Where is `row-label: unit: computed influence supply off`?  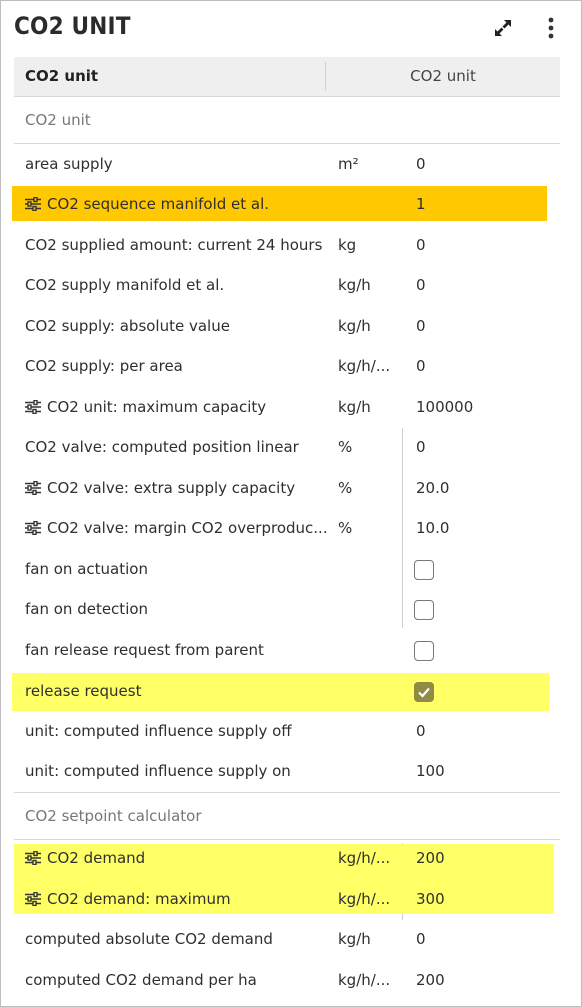 row-label: unit: computed influence supply off is located at coordinates (158, 731).